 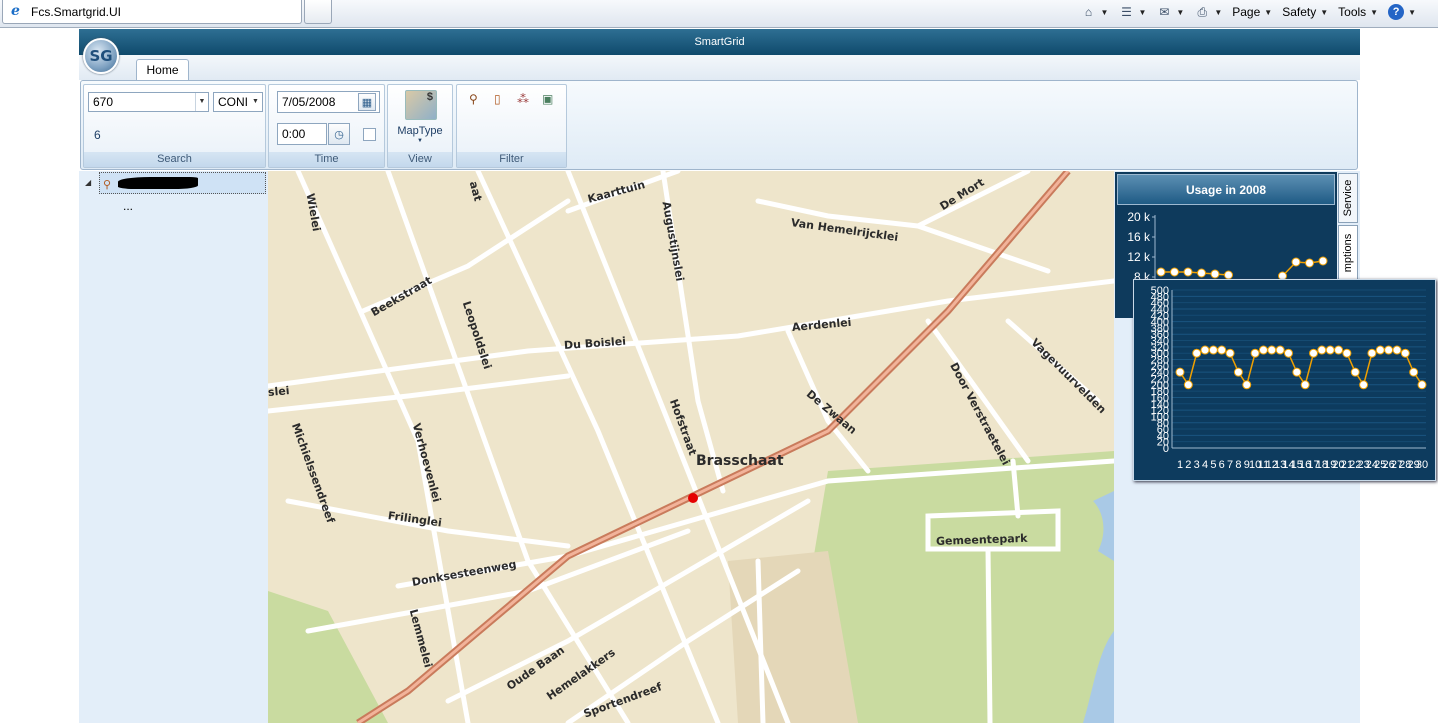 What do you see at coordinates (1164, 12) in the screenshot?
I see `mail-icon: ✉` at bounding box center [1164, 12].